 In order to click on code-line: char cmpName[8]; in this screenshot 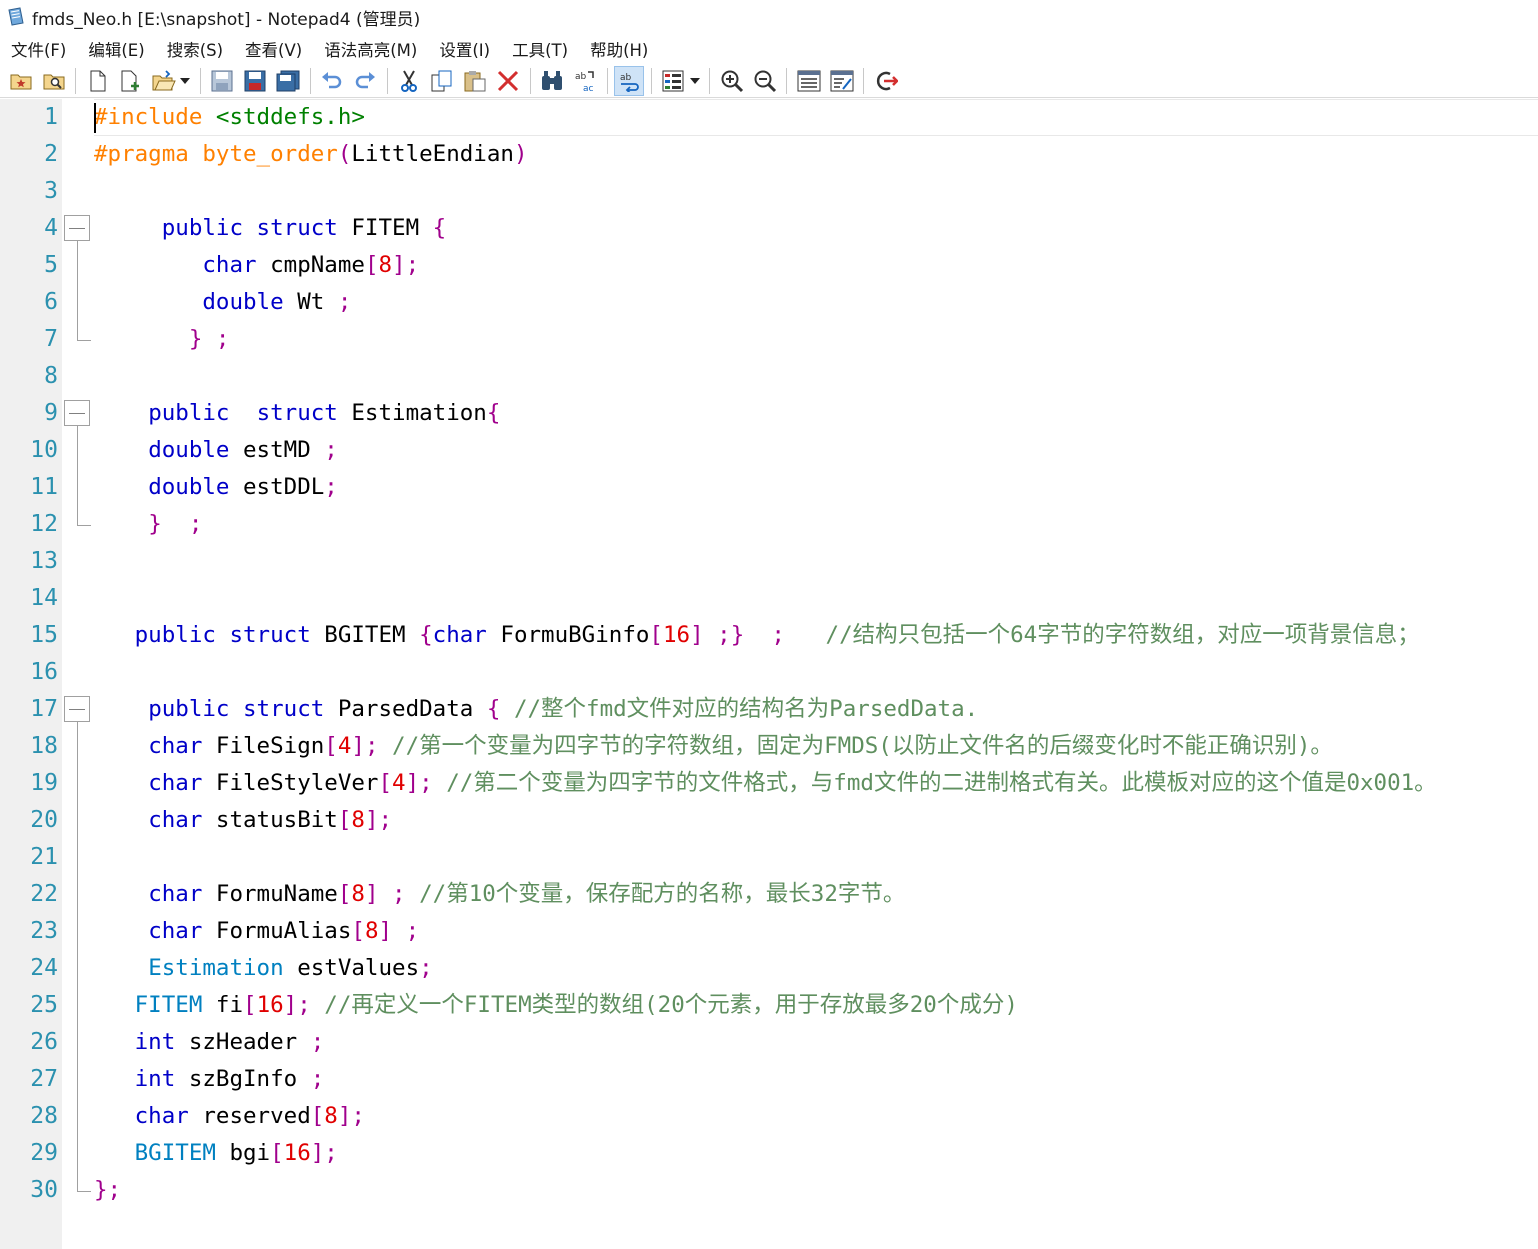, I will do `click(256, 265)`.